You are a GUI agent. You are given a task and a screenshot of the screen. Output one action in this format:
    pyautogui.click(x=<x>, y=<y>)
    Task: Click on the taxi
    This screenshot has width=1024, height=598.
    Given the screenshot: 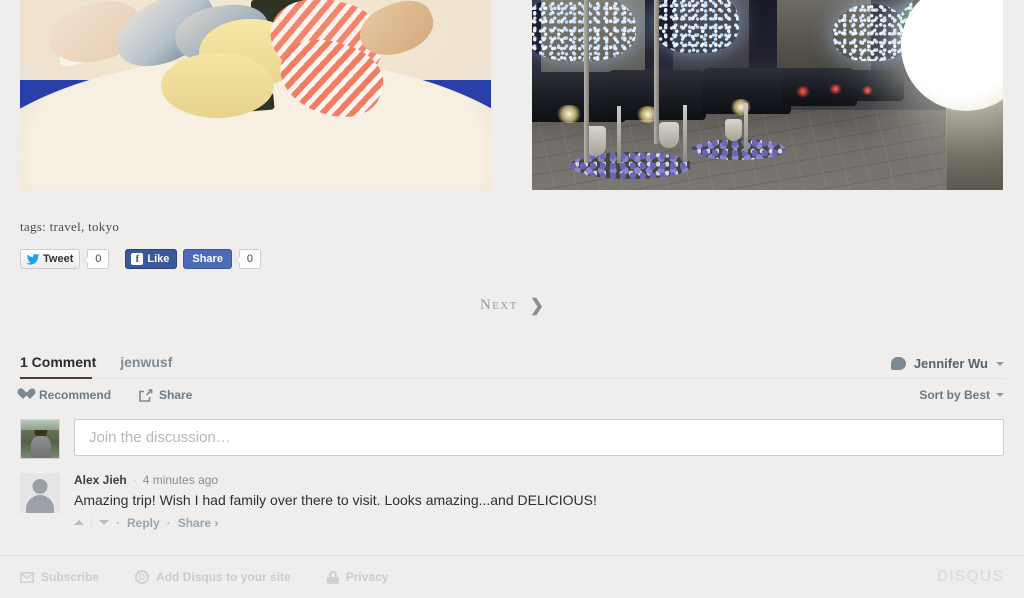 What is the action you would take?
    pyautogui.click(x=873, y=85)
    